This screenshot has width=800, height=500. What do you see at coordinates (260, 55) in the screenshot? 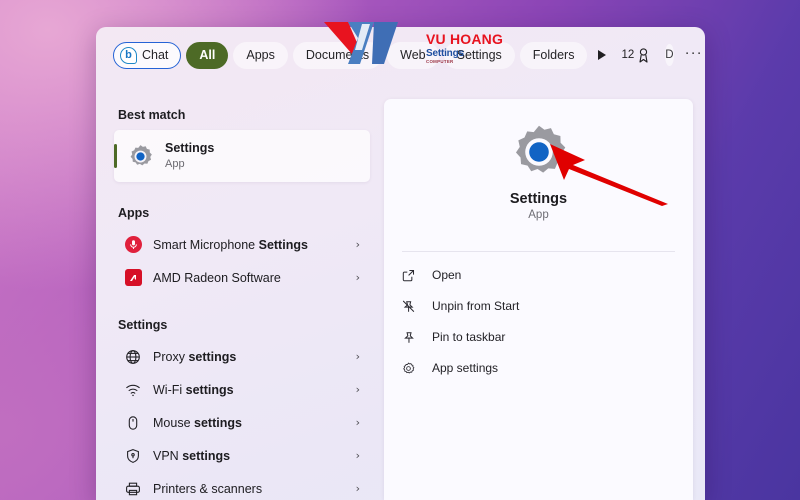
I see `filter-tab-apps: Apps` at bounding box center [260, 55].